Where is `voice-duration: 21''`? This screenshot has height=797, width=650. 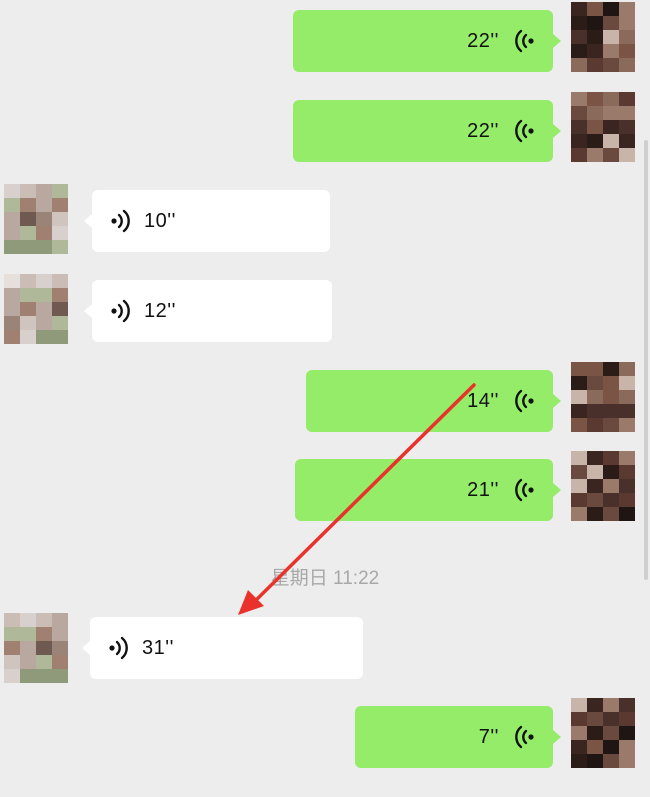 voice-duration: 21'' is located at coordinates (483, 489).